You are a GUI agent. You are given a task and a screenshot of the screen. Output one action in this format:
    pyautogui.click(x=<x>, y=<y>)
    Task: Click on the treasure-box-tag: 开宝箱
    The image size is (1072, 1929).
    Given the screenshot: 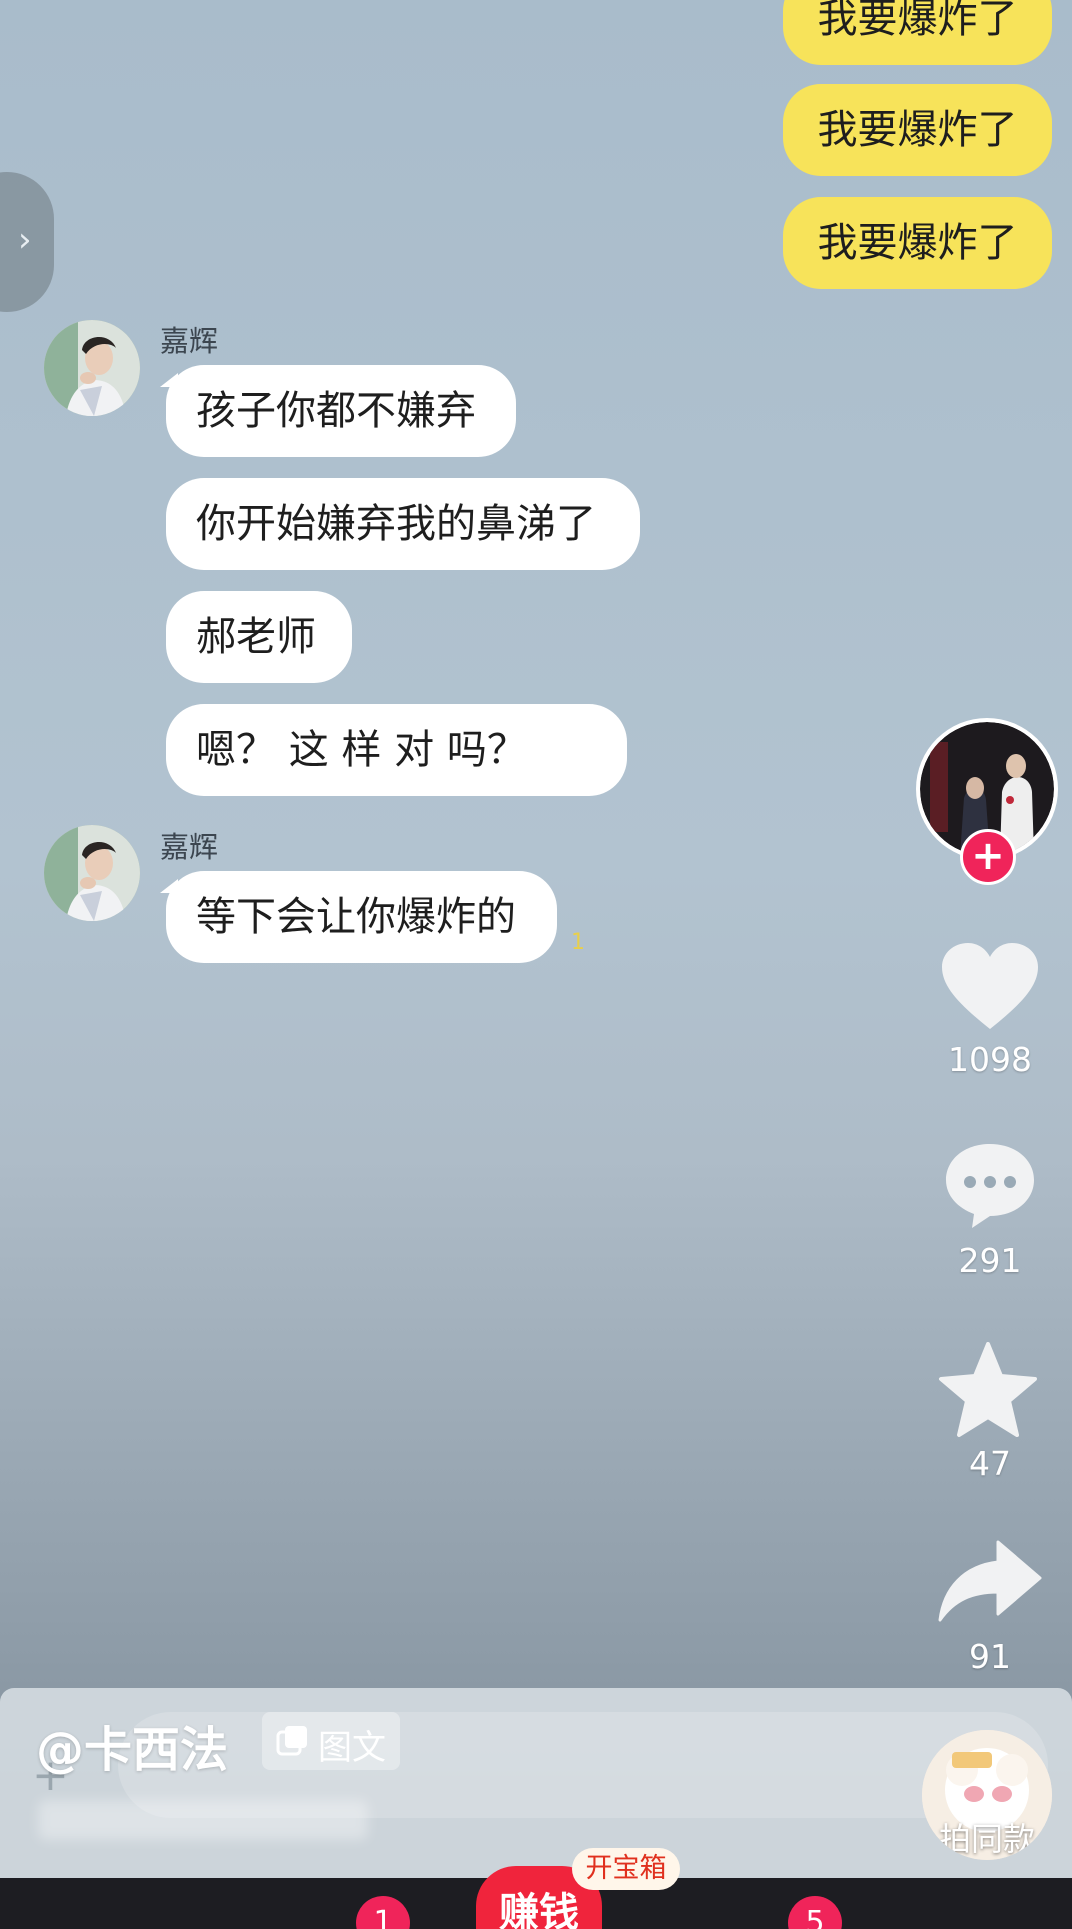 What is the action you would take?
    pyautogui.click(x=626, y=1869)
    